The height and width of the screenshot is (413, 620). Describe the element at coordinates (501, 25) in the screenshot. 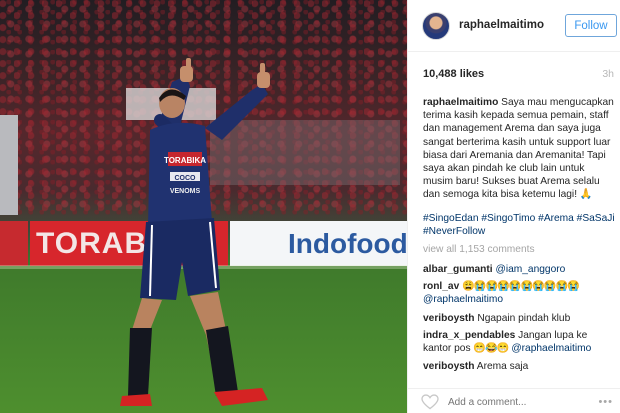

I see `username-link: raphaelmaitimo` at that location.